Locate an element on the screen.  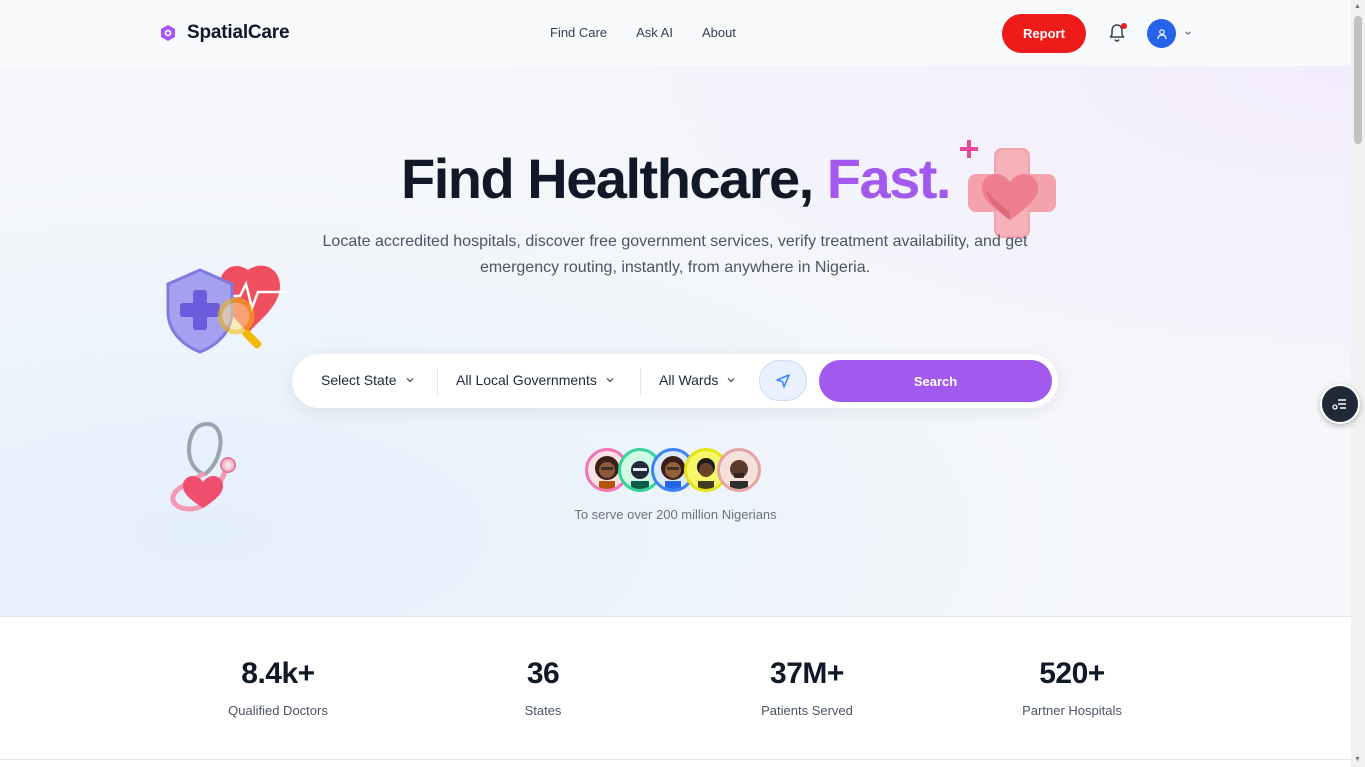
hero-title-accent: Fast. is located at coordinates (889, 178).